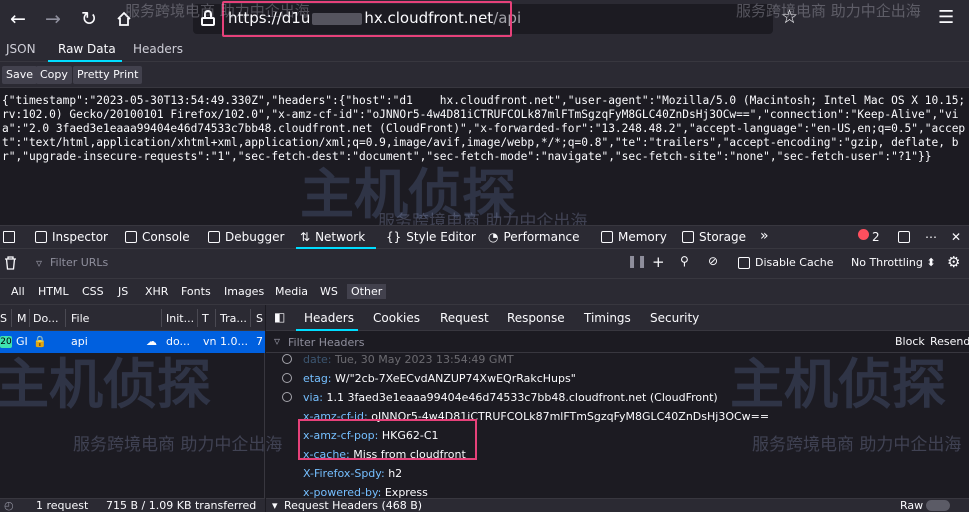  What do you see at coordinates (9, 505) in the screenshot?
I see `summary-icon: ◴` at bounding box center [9, 505].